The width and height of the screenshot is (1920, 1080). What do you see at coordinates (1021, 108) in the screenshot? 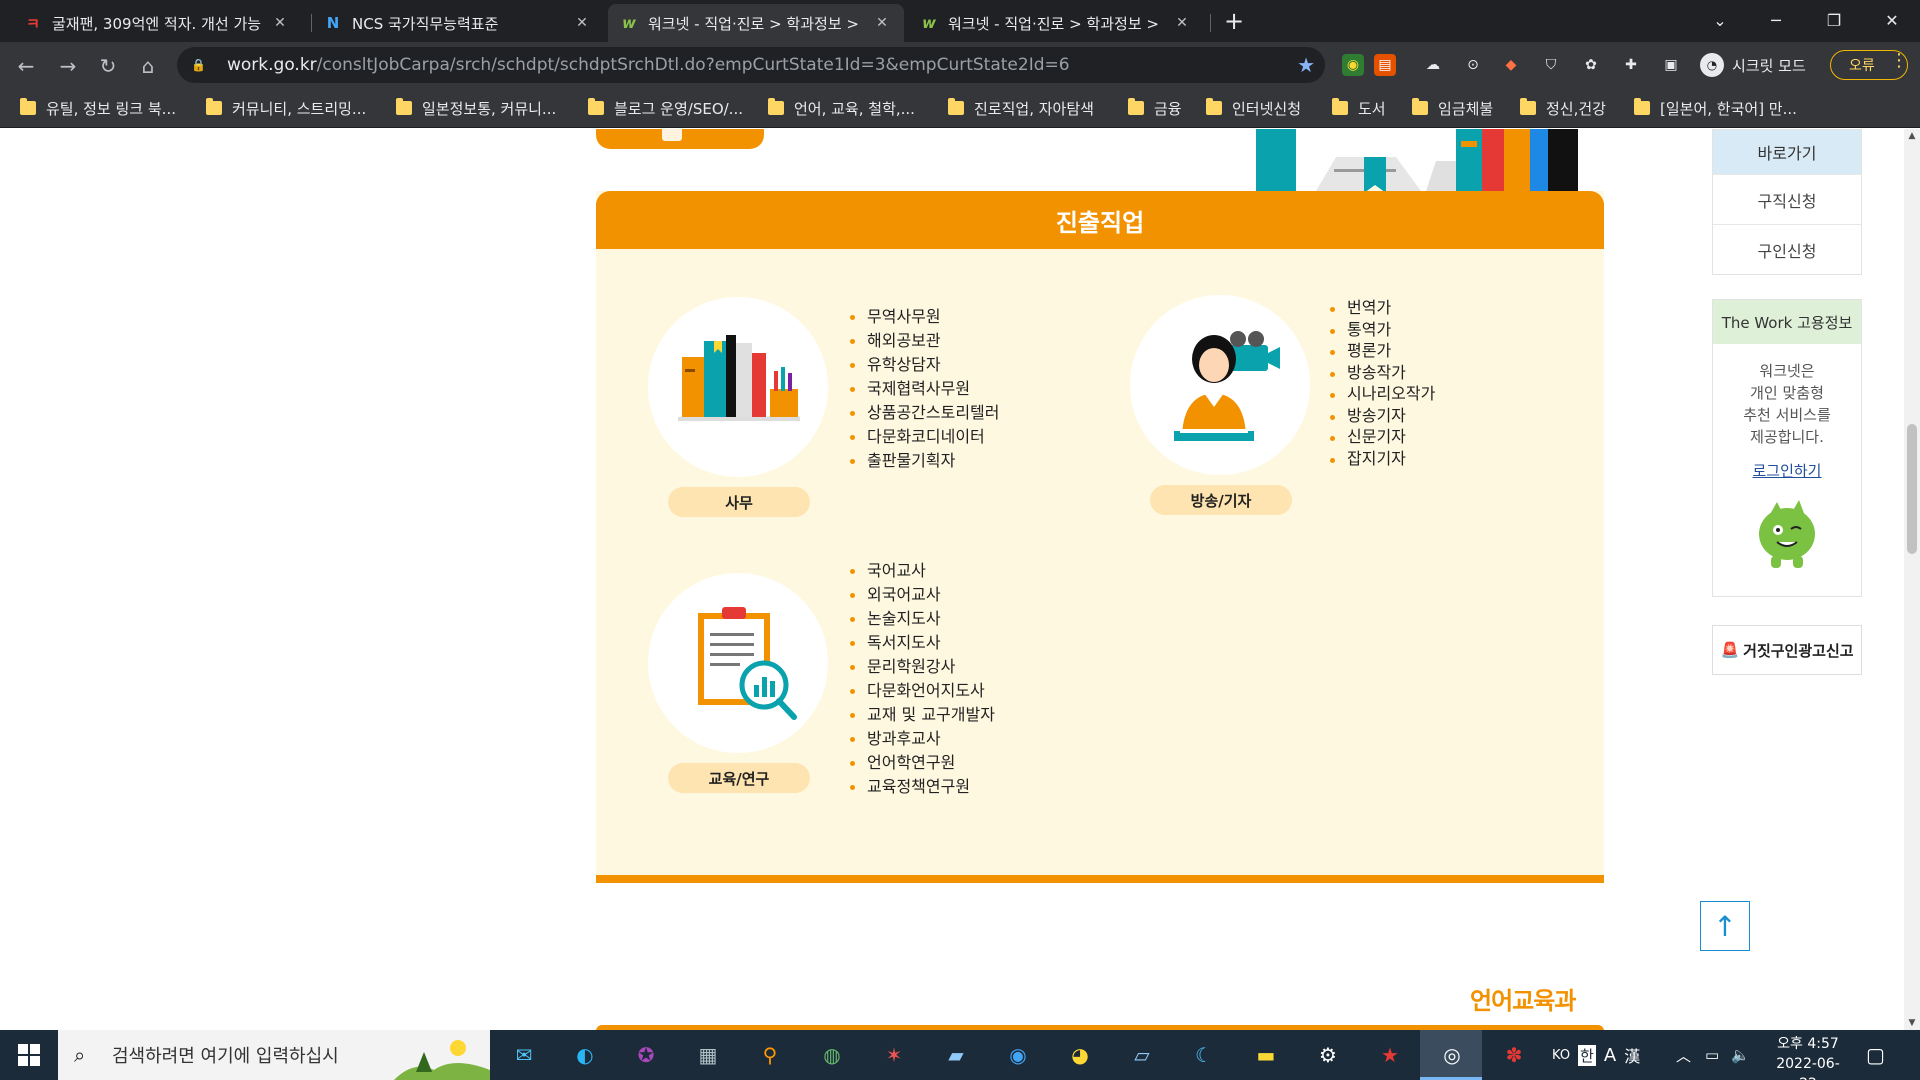
I see `bookmark-folder: 진로직업, 자아탐색` at bounding box center [1021, 108].